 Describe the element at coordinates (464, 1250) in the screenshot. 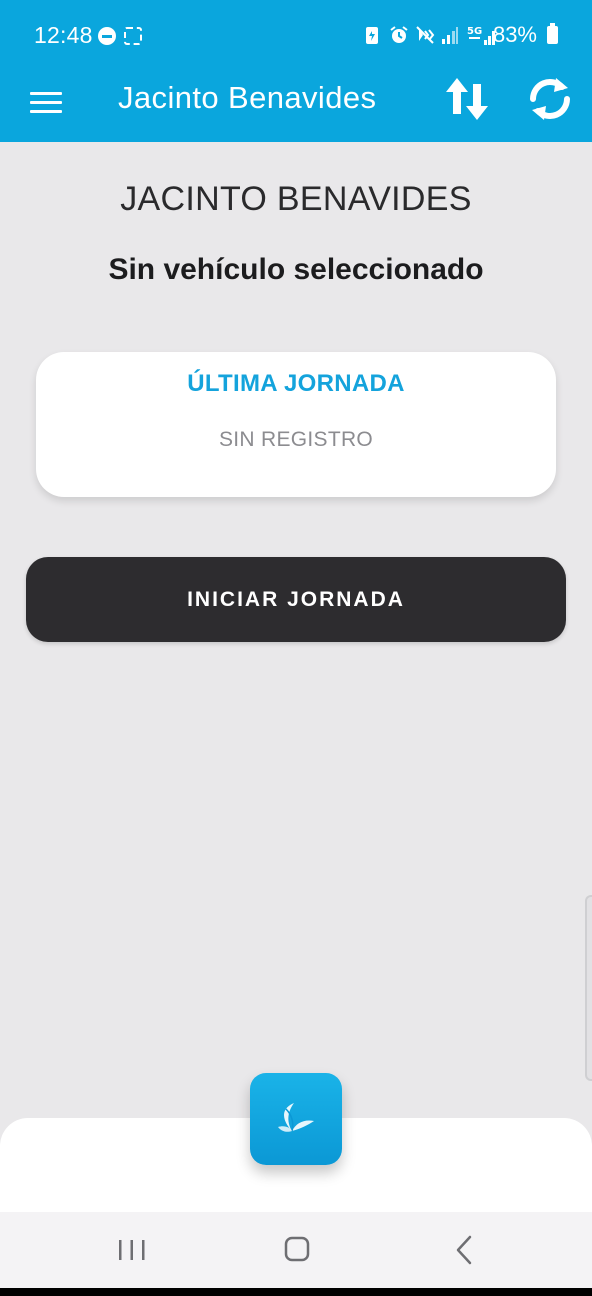

I see `back-icon` at that location.